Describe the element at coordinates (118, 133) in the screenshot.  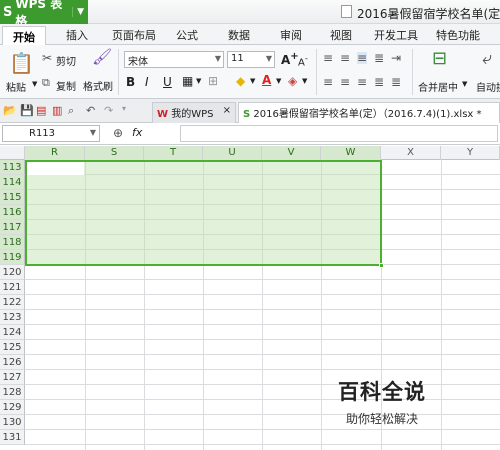
I see `zoom-icon: ⊕` at that location.